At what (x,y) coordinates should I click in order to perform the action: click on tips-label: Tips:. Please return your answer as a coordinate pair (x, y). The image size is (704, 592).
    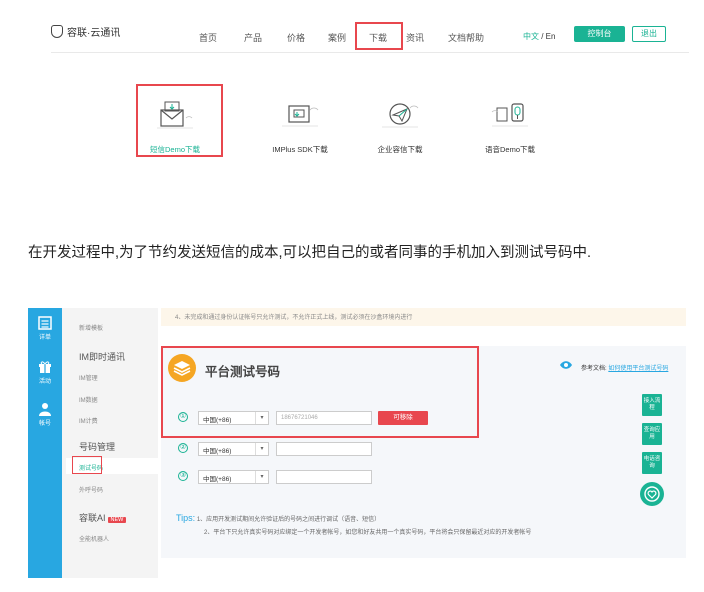
    Looking at the image, I should click on (186, 518).